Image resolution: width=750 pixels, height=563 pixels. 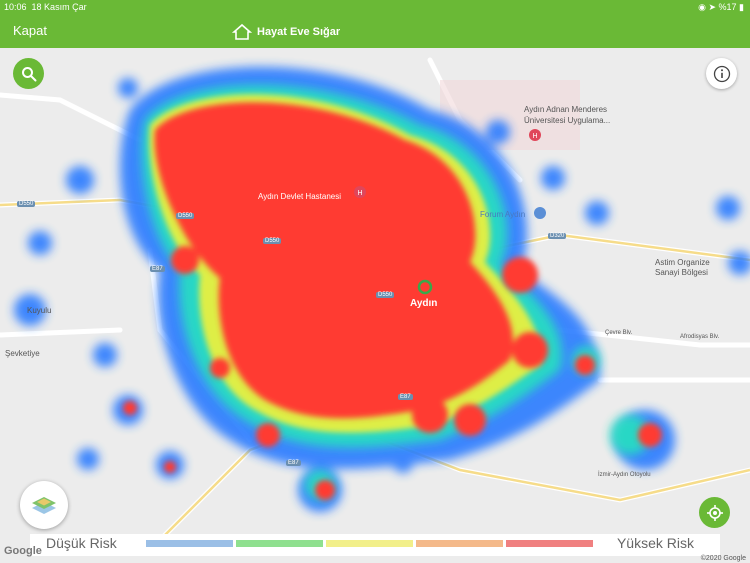 I want to click on location-target-icon, so click(x=714, y=512).